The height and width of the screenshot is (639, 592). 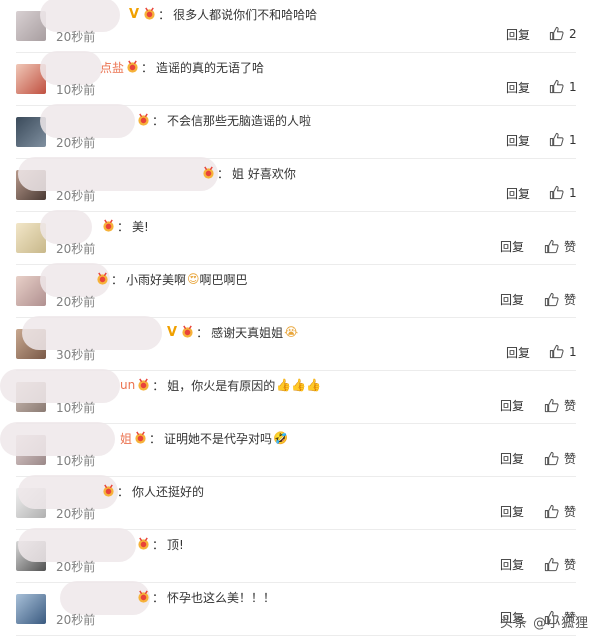 What do you see at coordinates (563, 33) in the screenshot?
I see `like-button: 2` at bounding box center [563, 33].